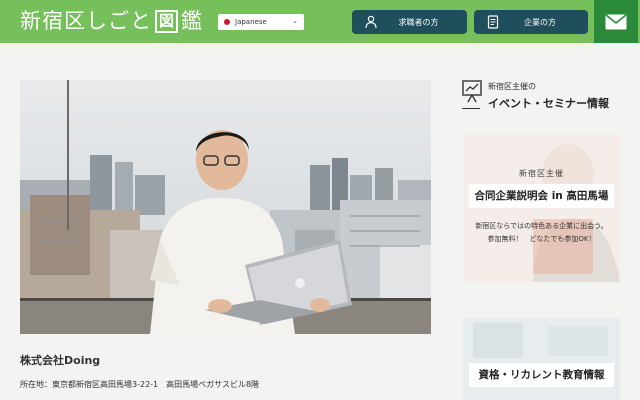 The width and height of the screenshot is (640, 400). What do you see at coordinates (541, 375) in the screenshot?
I see `recurrent-education-title: 資格・リカレント教育情報` at bounding box center [541, 375].